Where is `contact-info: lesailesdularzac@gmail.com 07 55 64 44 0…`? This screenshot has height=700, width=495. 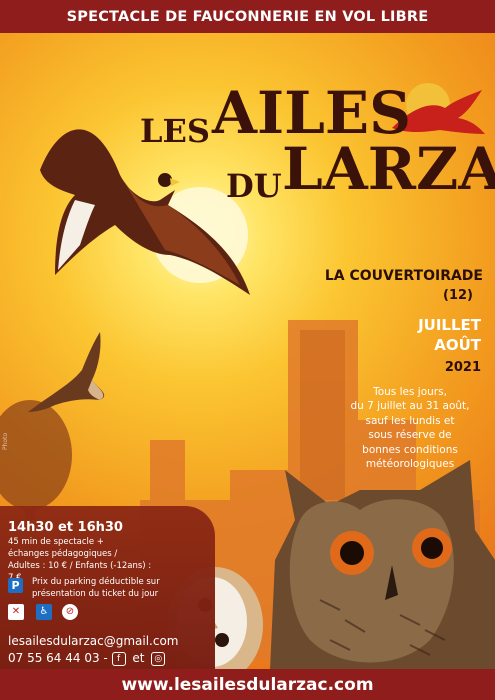
contact-info: lesailesdularzac@gmail.com 07 55 64 44 0… is located at coordinates (93, 650).